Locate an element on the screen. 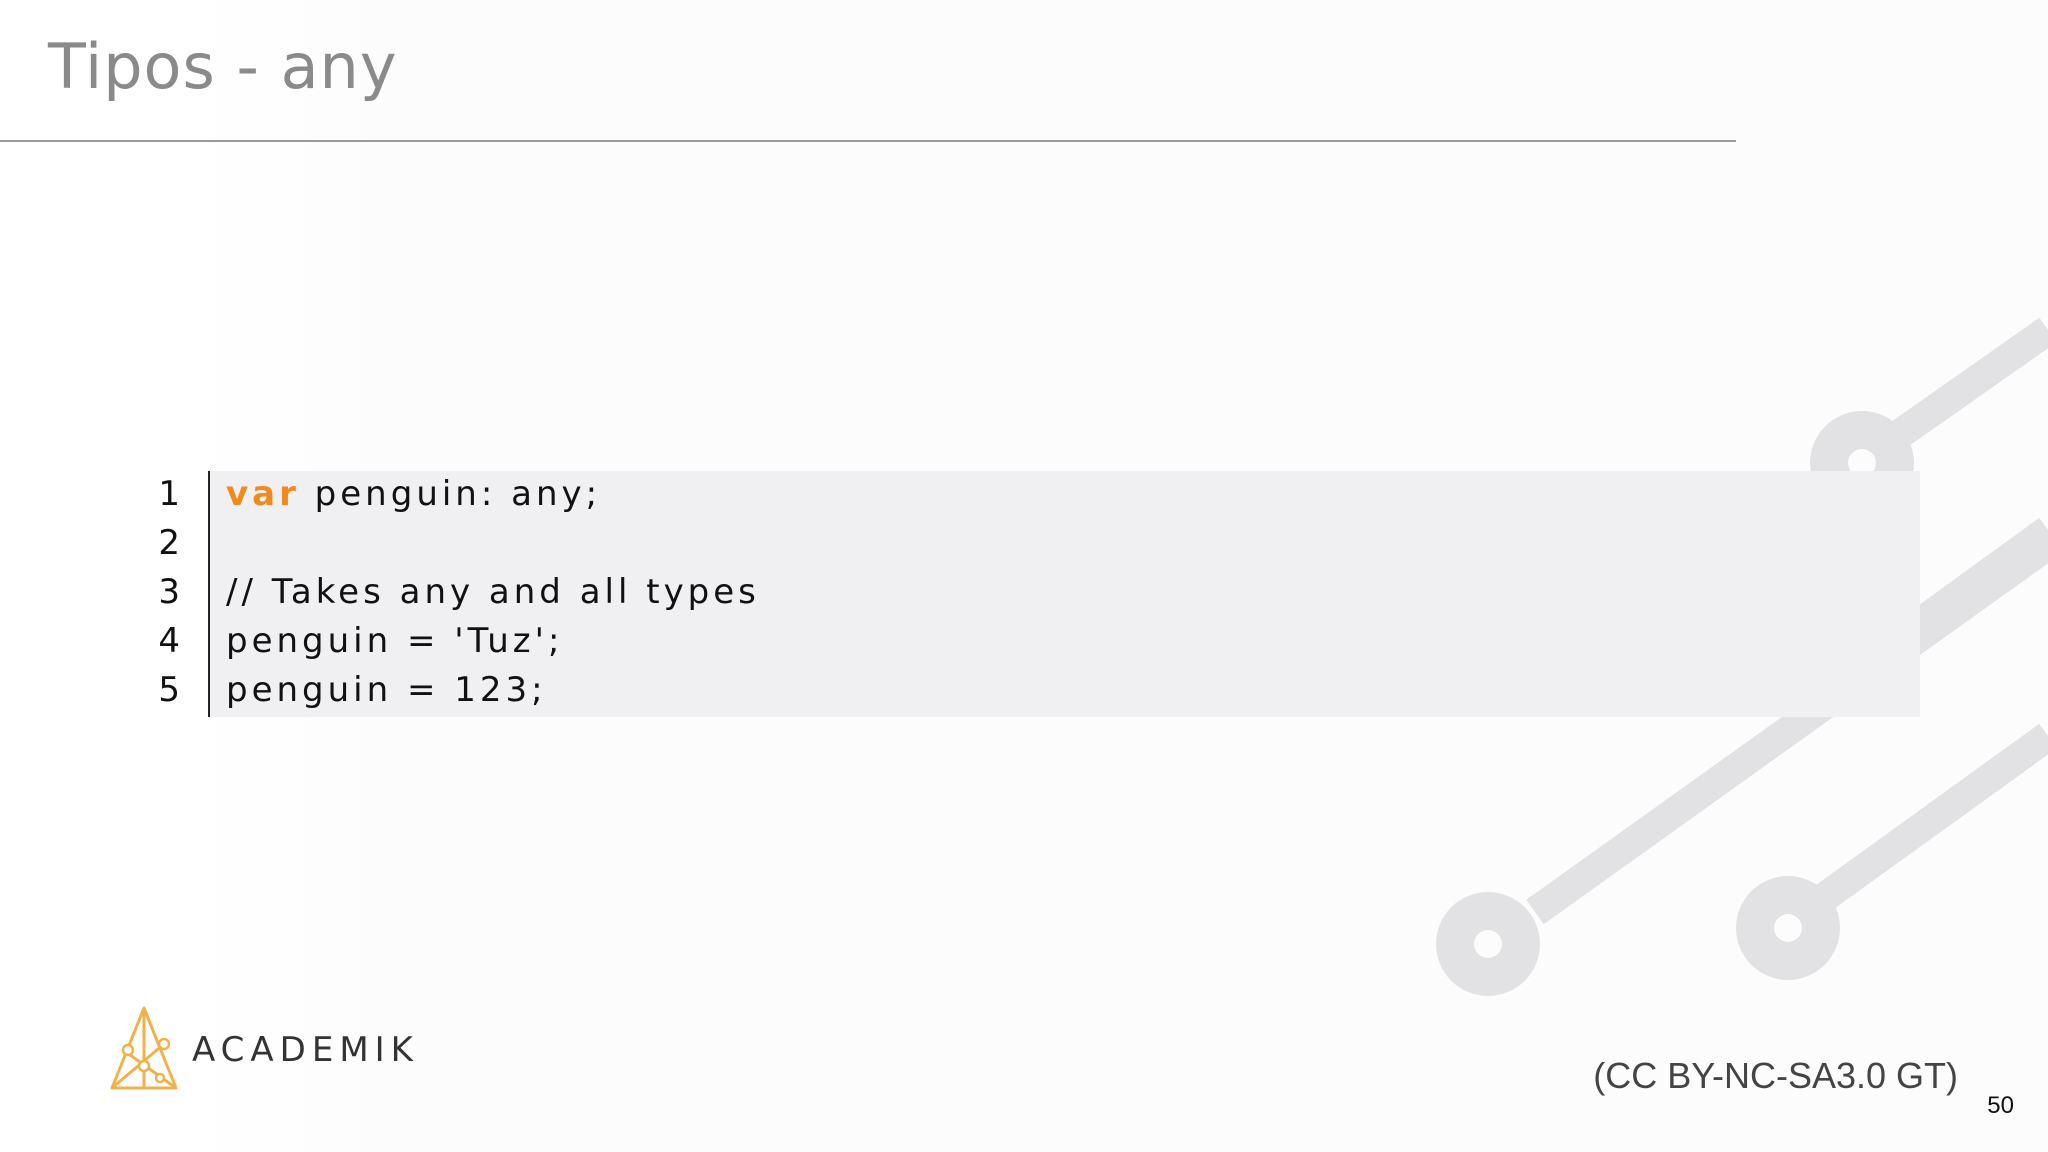 The width and height of the screenshot is (2048, 1152). license-label: (CC BY-NC-SA3.0 GT) is located at coordinates (1775, 1075).